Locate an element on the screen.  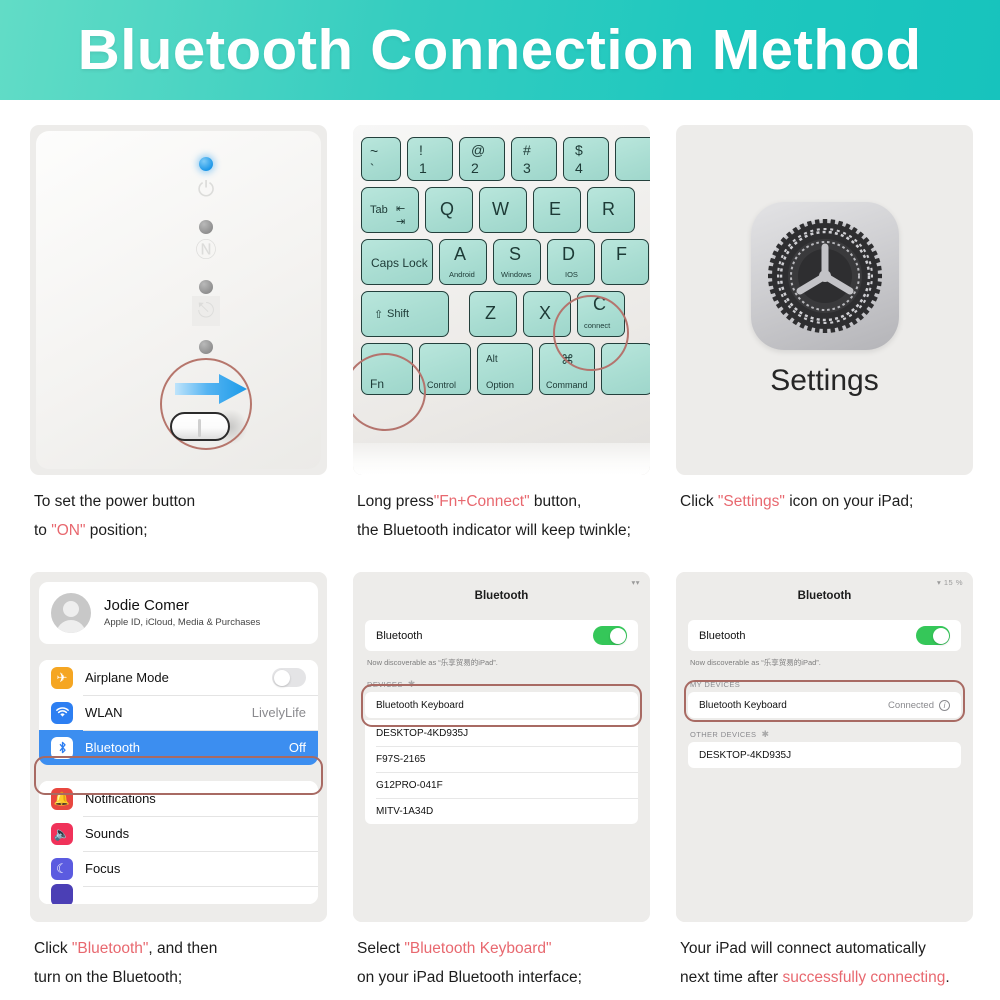
settings-row-focus: ☾ Focus is located at coordinates (178, 868).